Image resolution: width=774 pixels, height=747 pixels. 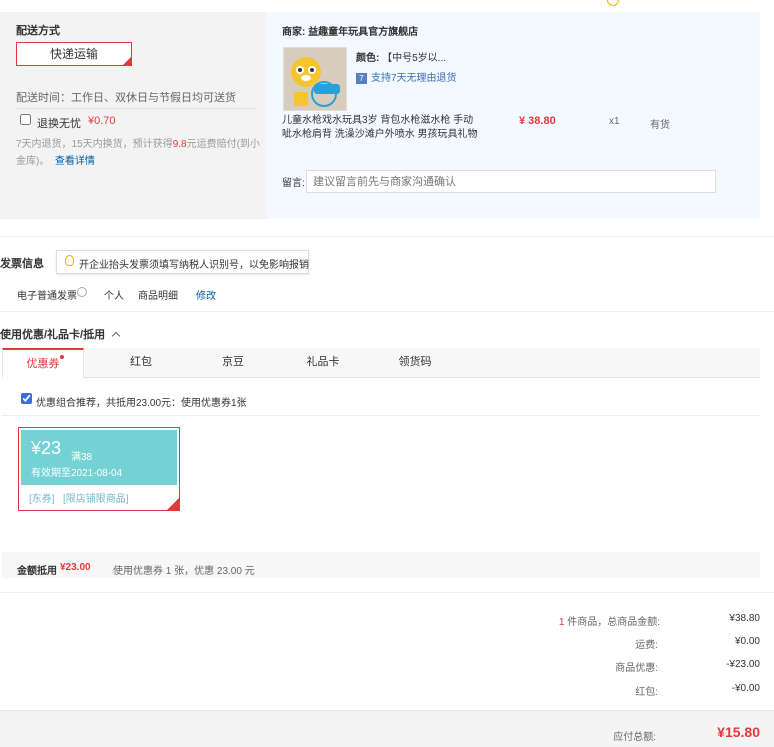 I want to click on product-qty: x1, so click(x=614, y=121).